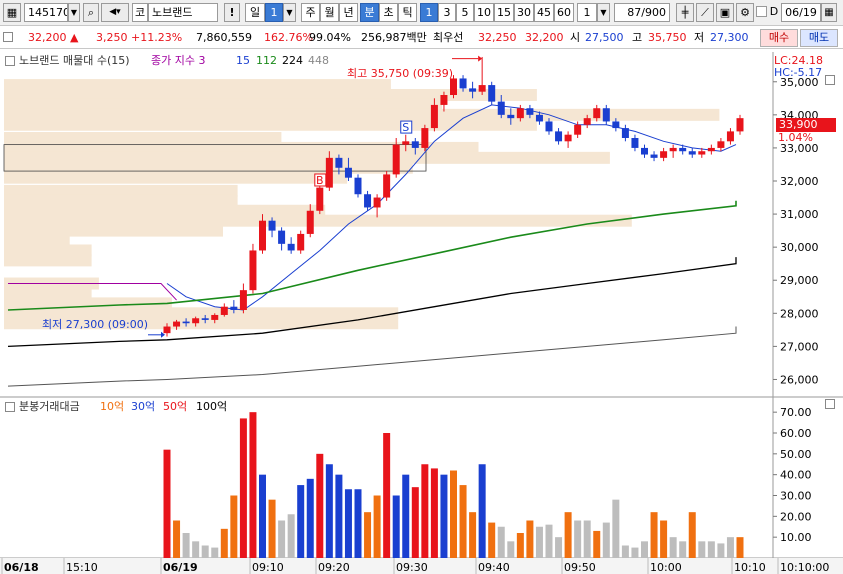 The height and width of the screenshot is (574, 843). What do you see at coordinates (750, 567) in the screenshot?
I see `time-axis-label: 10:10` at bounding box center [750, 567].